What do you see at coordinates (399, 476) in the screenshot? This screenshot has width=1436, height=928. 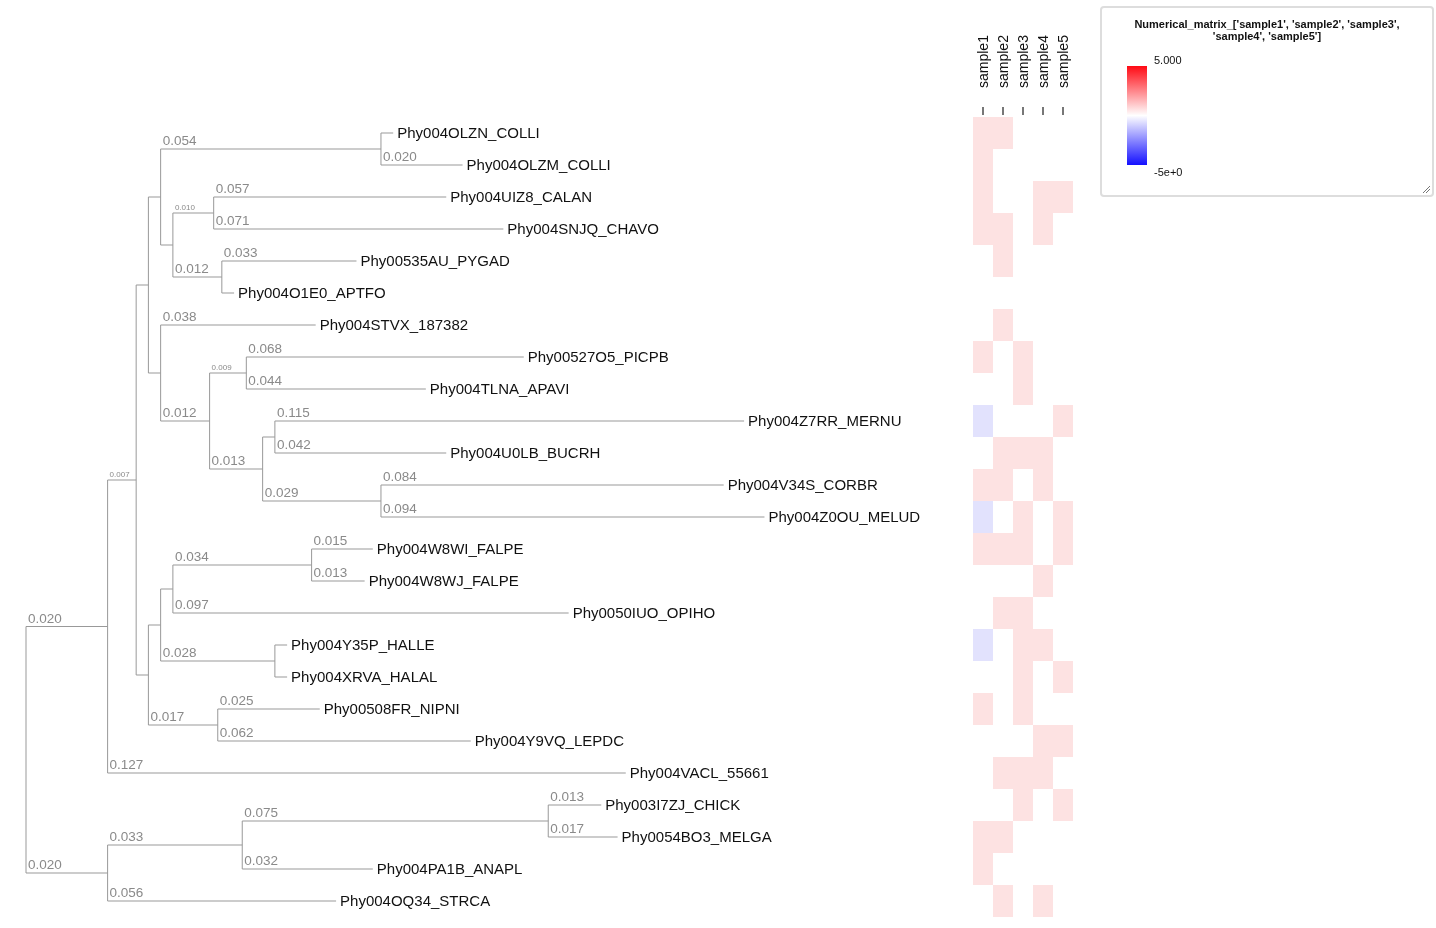 I see `branch-length-label: 0.084` at bounding box center [399, 476].